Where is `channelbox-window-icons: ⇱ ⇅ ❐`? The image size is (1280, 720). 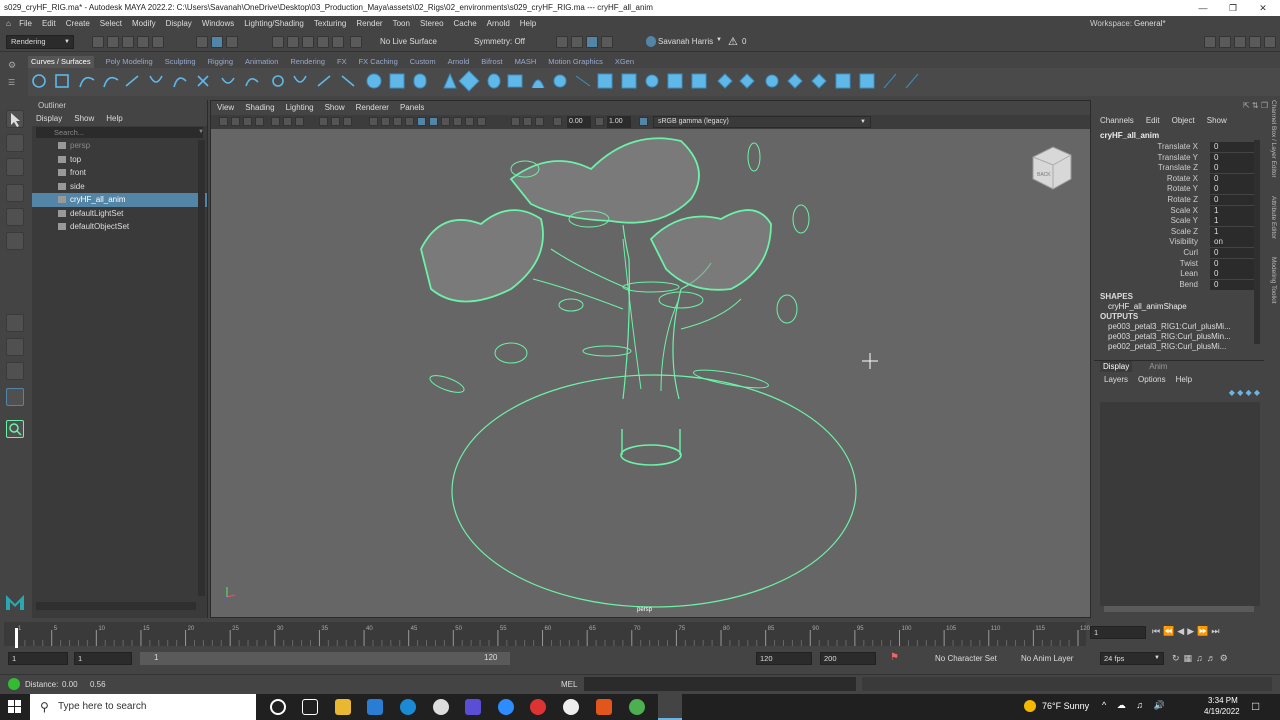 channelbox-window-icons: ⇱ ⇅ ❐ is located at coordinates (1248, 106).